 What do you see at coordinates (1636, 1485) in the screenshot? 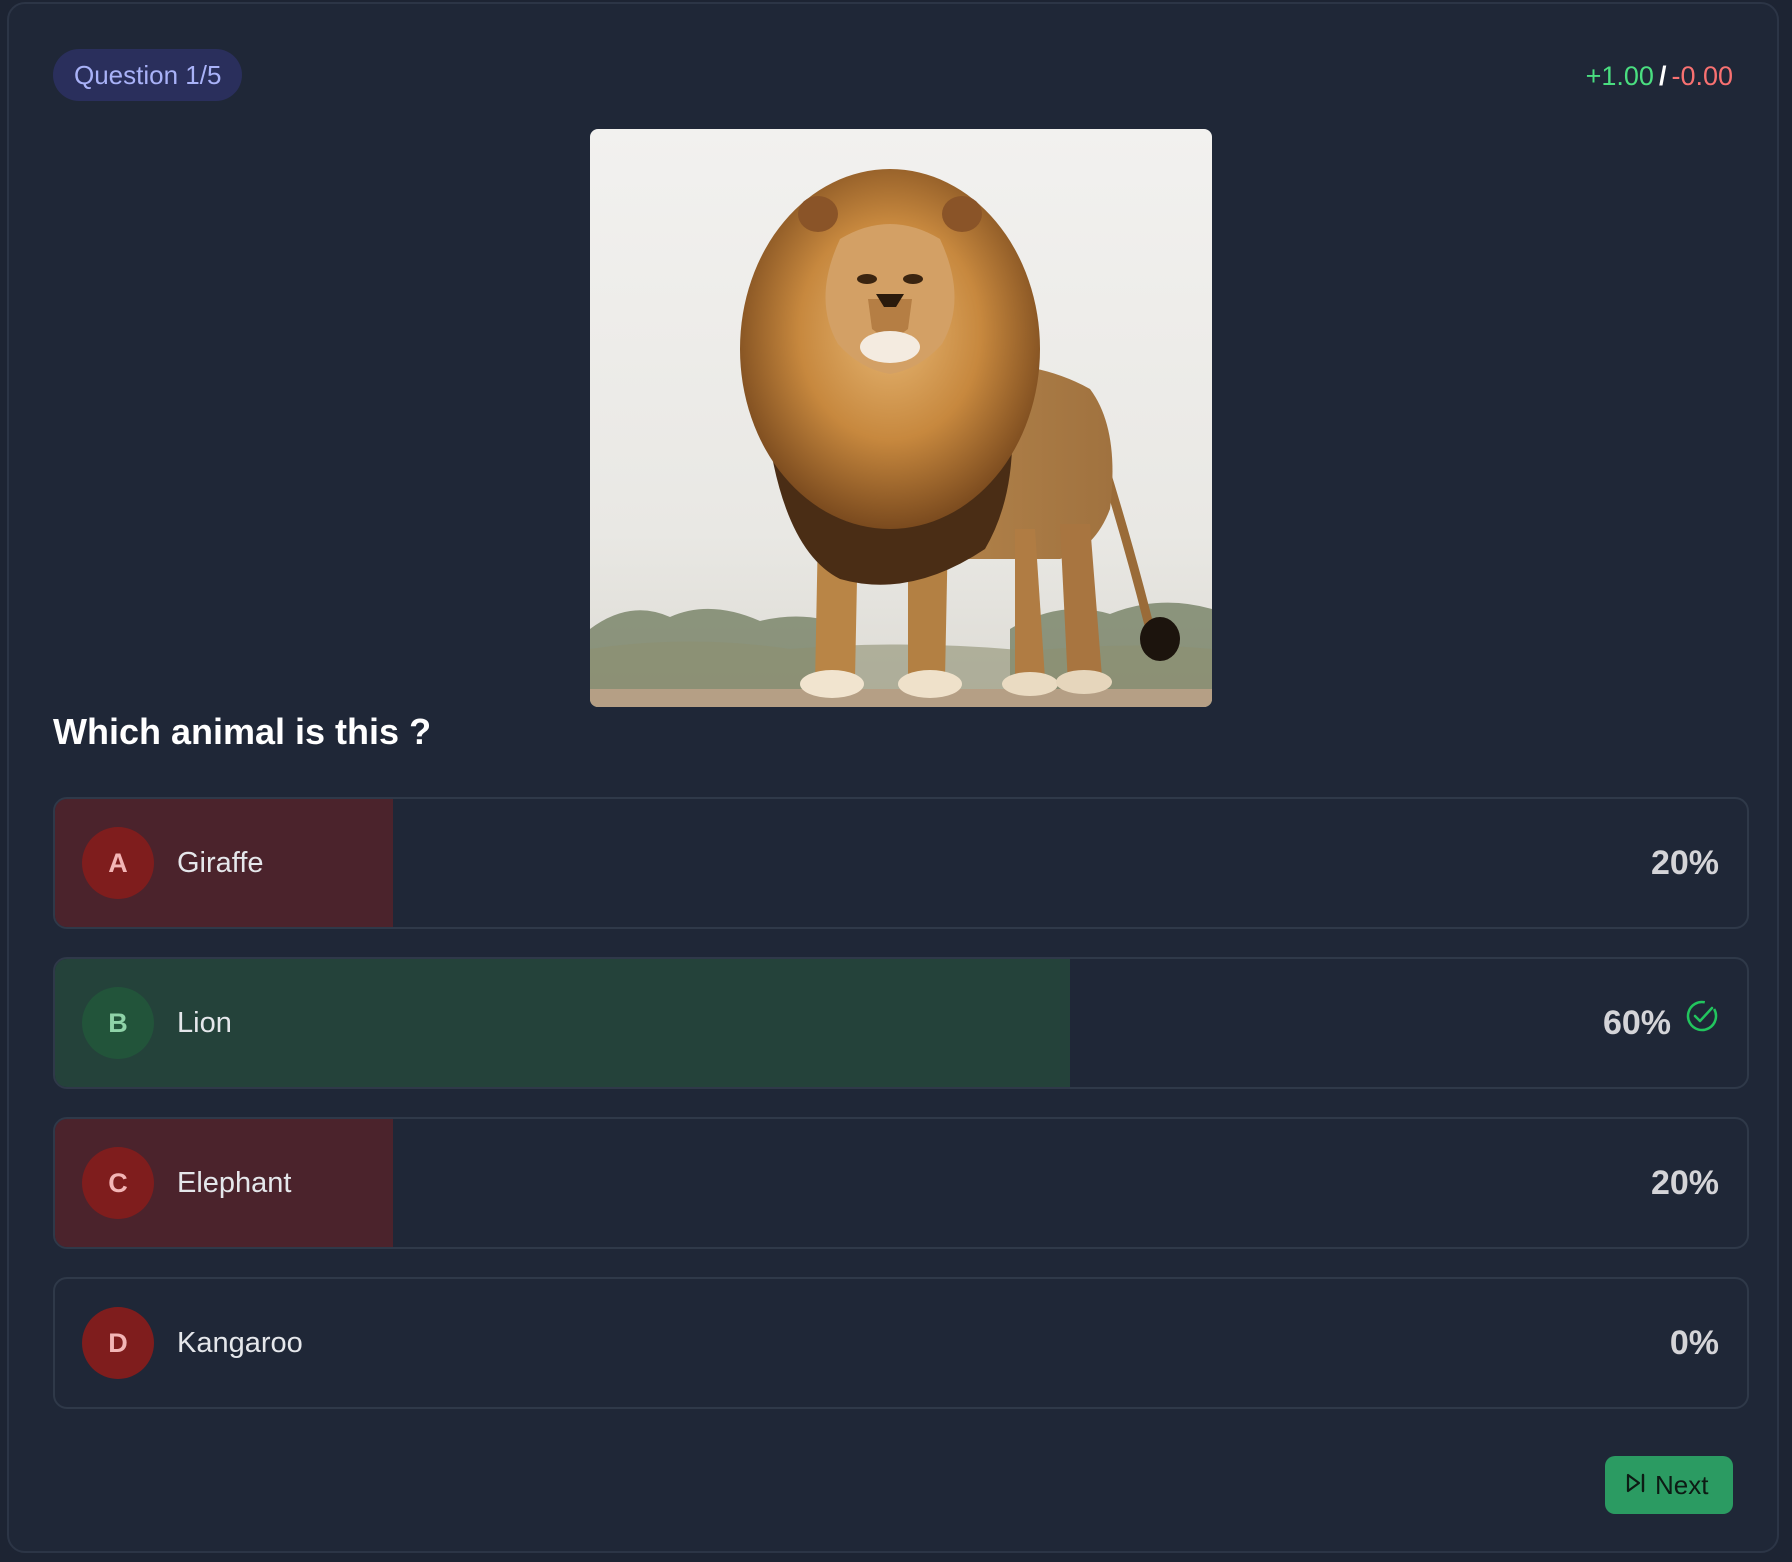
I see `skip-forward-icon` at bounding box center [1636, 1485].